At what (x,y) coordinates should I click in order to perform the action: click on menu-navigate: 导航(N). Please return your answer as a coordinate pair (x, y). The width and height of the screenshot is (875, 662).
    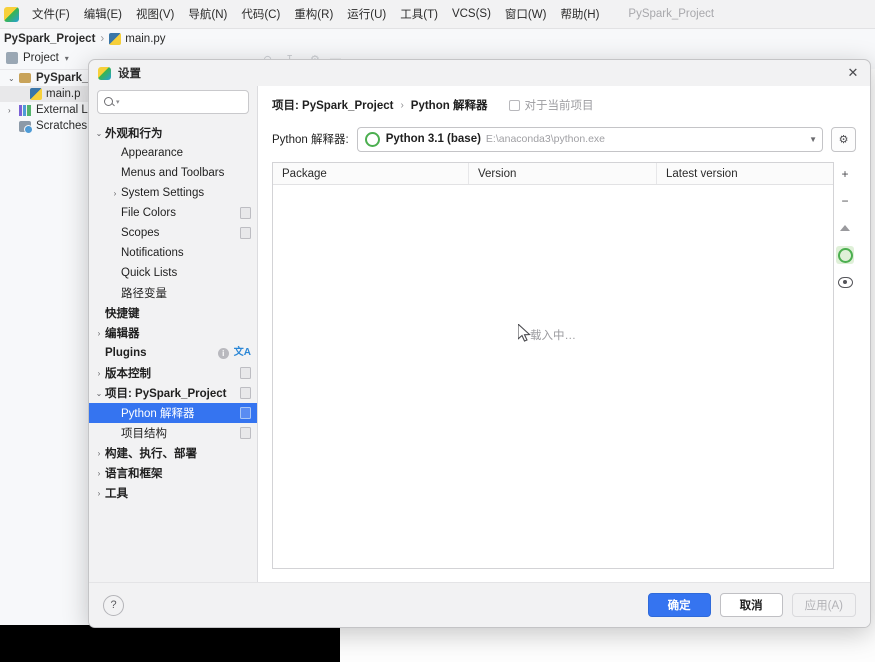
    Looking at the image, I should click on (207, 14).